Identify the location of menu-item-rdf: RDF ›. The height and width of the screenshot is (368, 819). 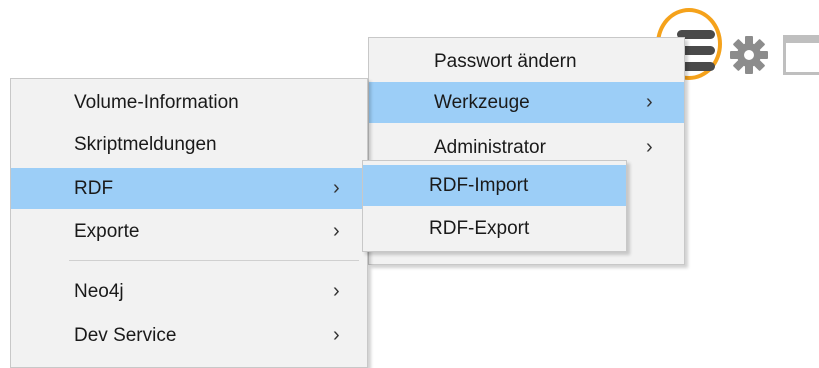
(189, 188).